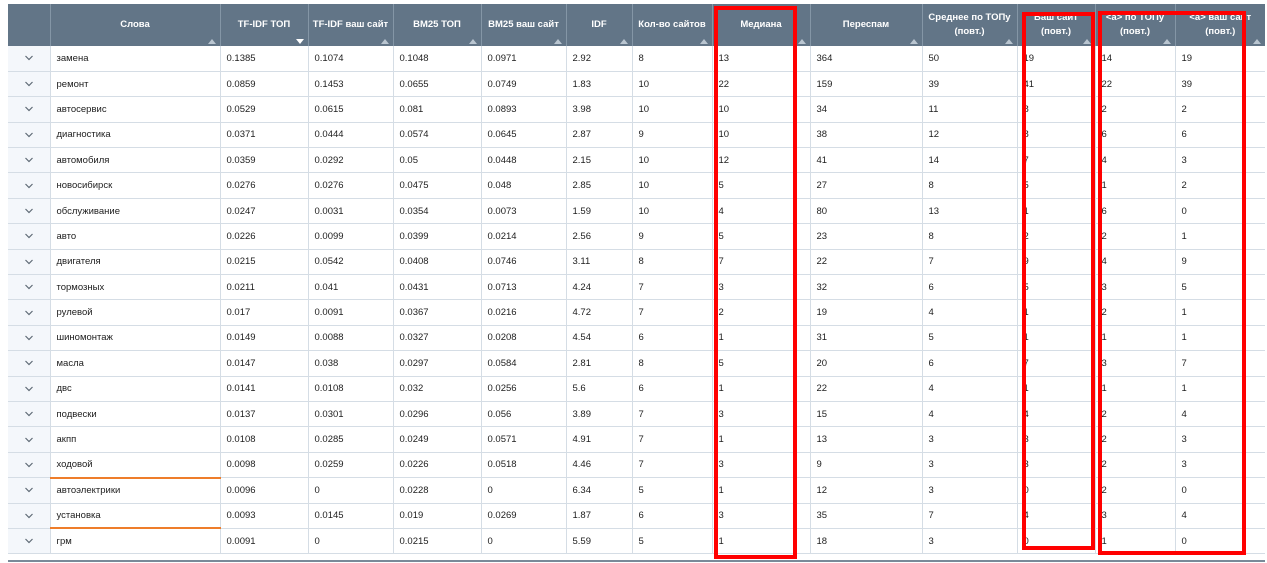 This screenshot has height=563, width=1267. Describe the element at coordinates (599, 338) in the screenshot. I see `idf-cell: 4.54` at that location.